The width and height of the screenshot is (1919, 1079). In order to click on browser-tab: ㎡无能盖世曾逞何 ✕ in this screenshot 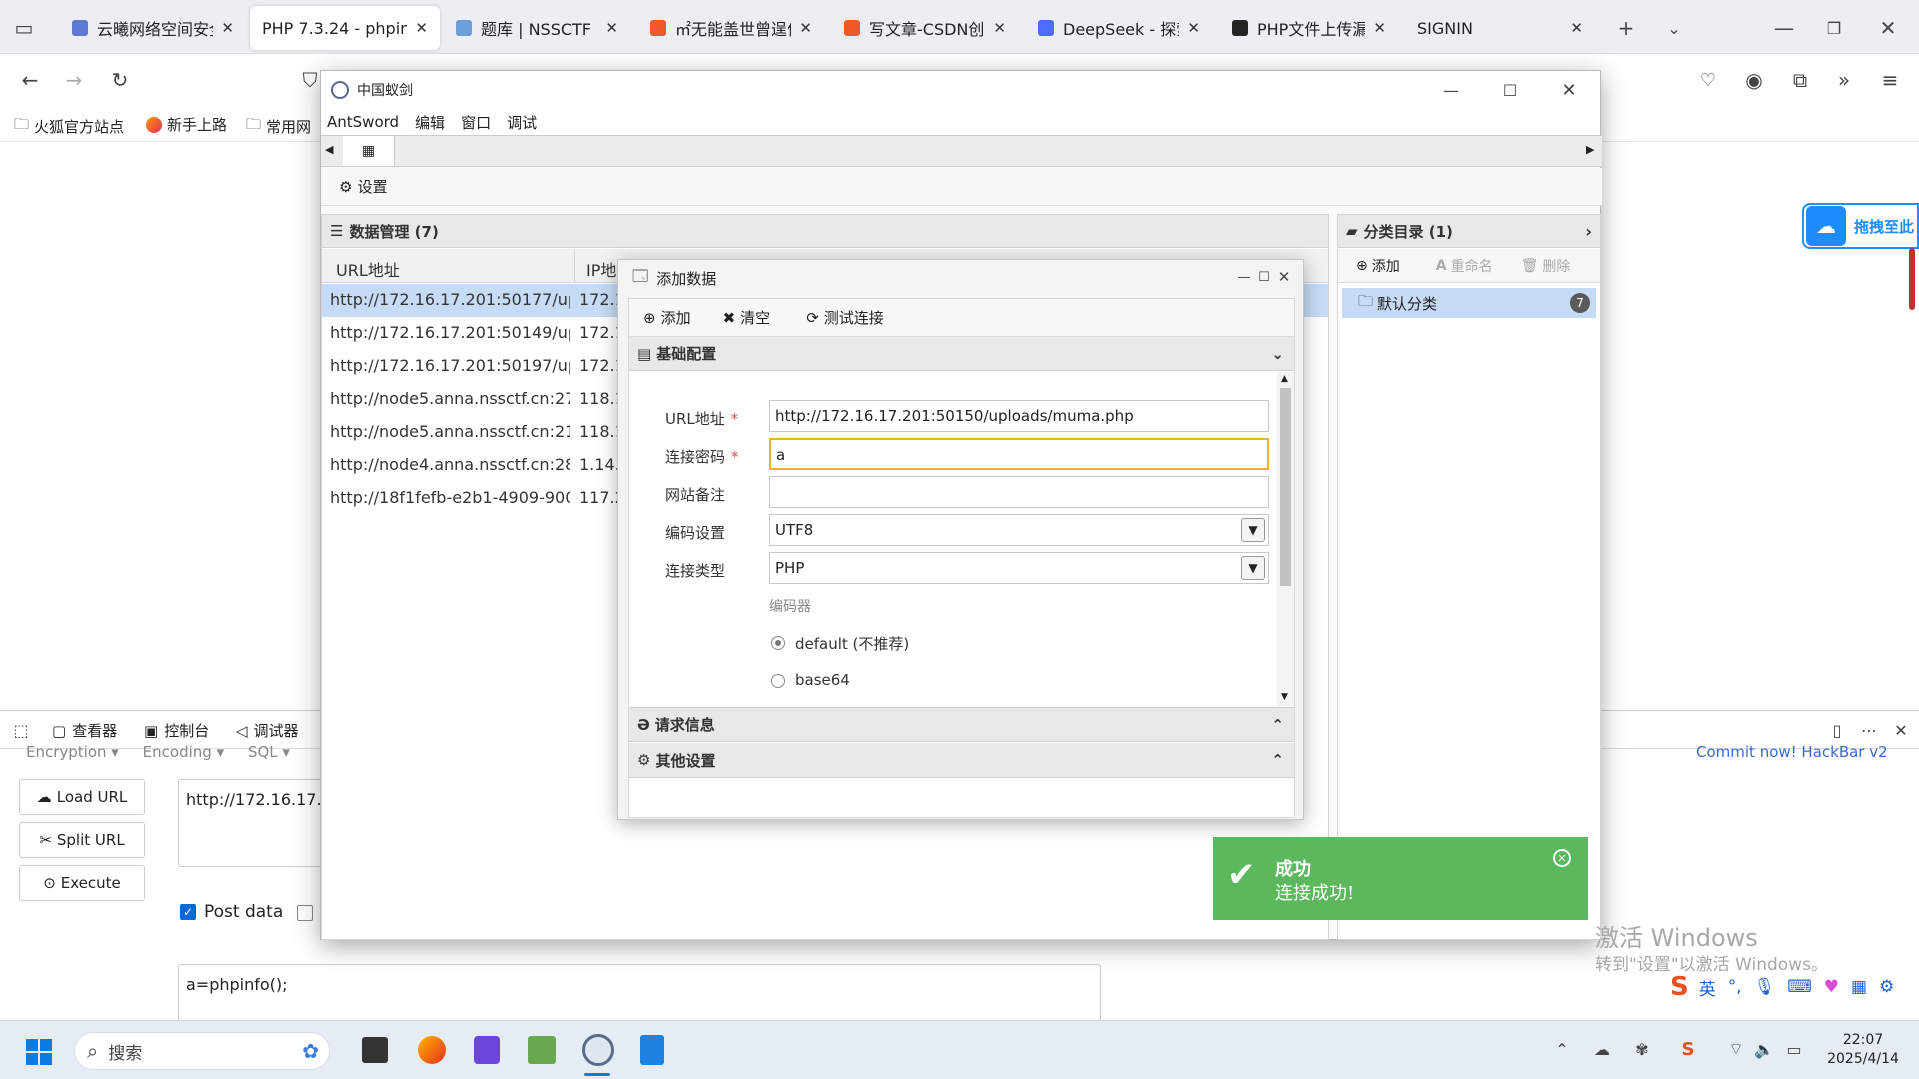, I will do `click(731, 28)`.